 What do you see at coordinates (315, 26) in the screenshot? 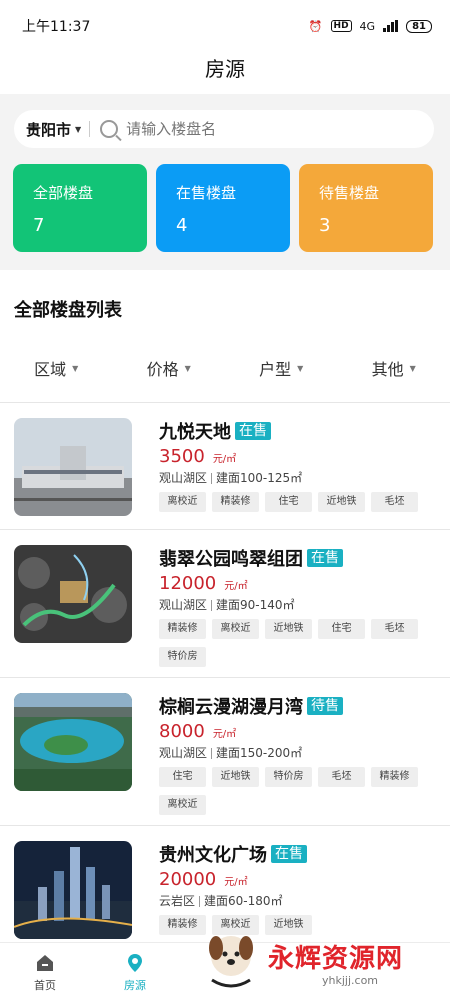
I see `alarm-icon: ⏰` at bounding box center [315, 26].